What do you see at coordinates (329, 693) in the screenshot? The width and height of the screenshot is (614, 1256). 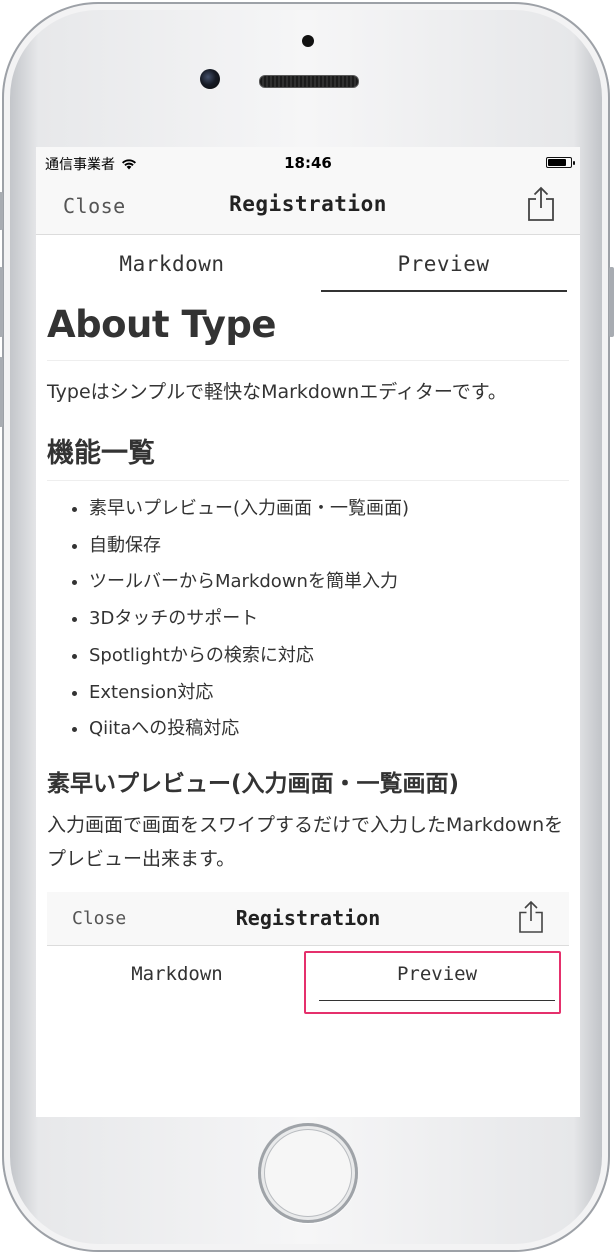 I see `list-item: Extension対応` at bounding box center [329, 693].